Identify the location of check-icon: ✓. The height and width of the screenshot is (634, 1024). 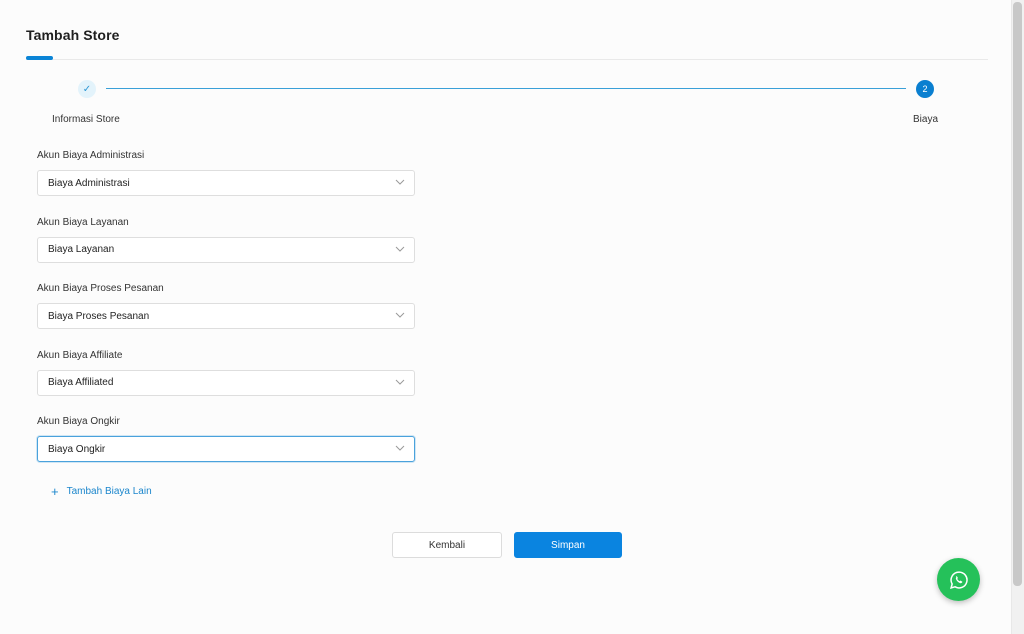
(87, 89).